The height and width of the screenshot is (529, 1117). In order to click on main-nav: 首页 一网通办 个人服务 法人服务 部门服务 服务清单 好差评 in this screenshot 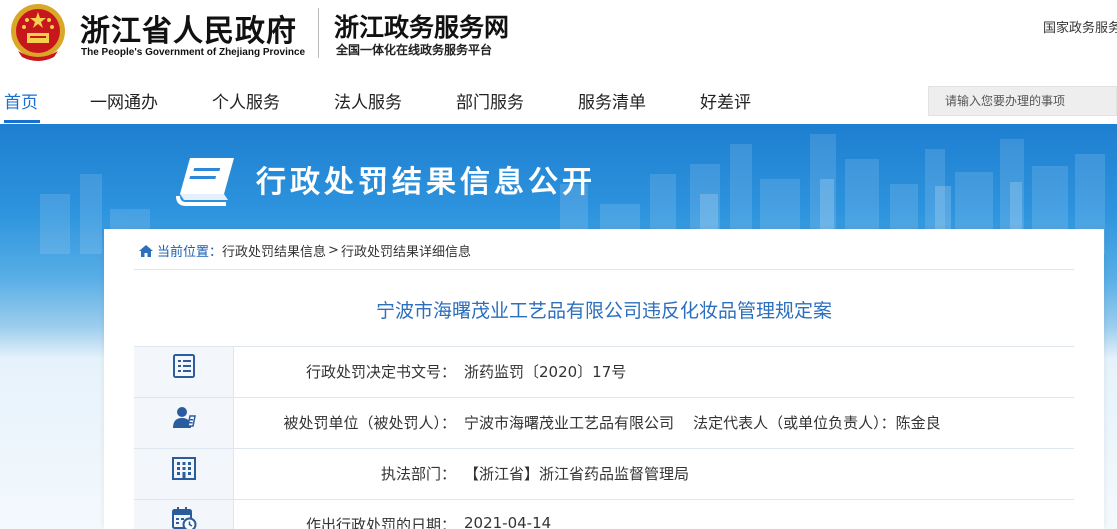, I will do `click(558, 100)`.